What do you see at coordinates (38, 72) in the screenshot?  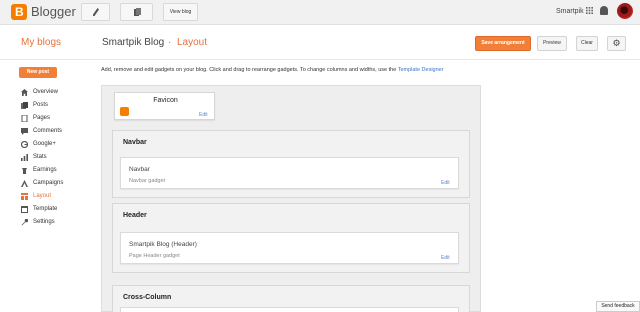 I see `new-post-button-sidebar: New post` at bounding box center [38, 72].